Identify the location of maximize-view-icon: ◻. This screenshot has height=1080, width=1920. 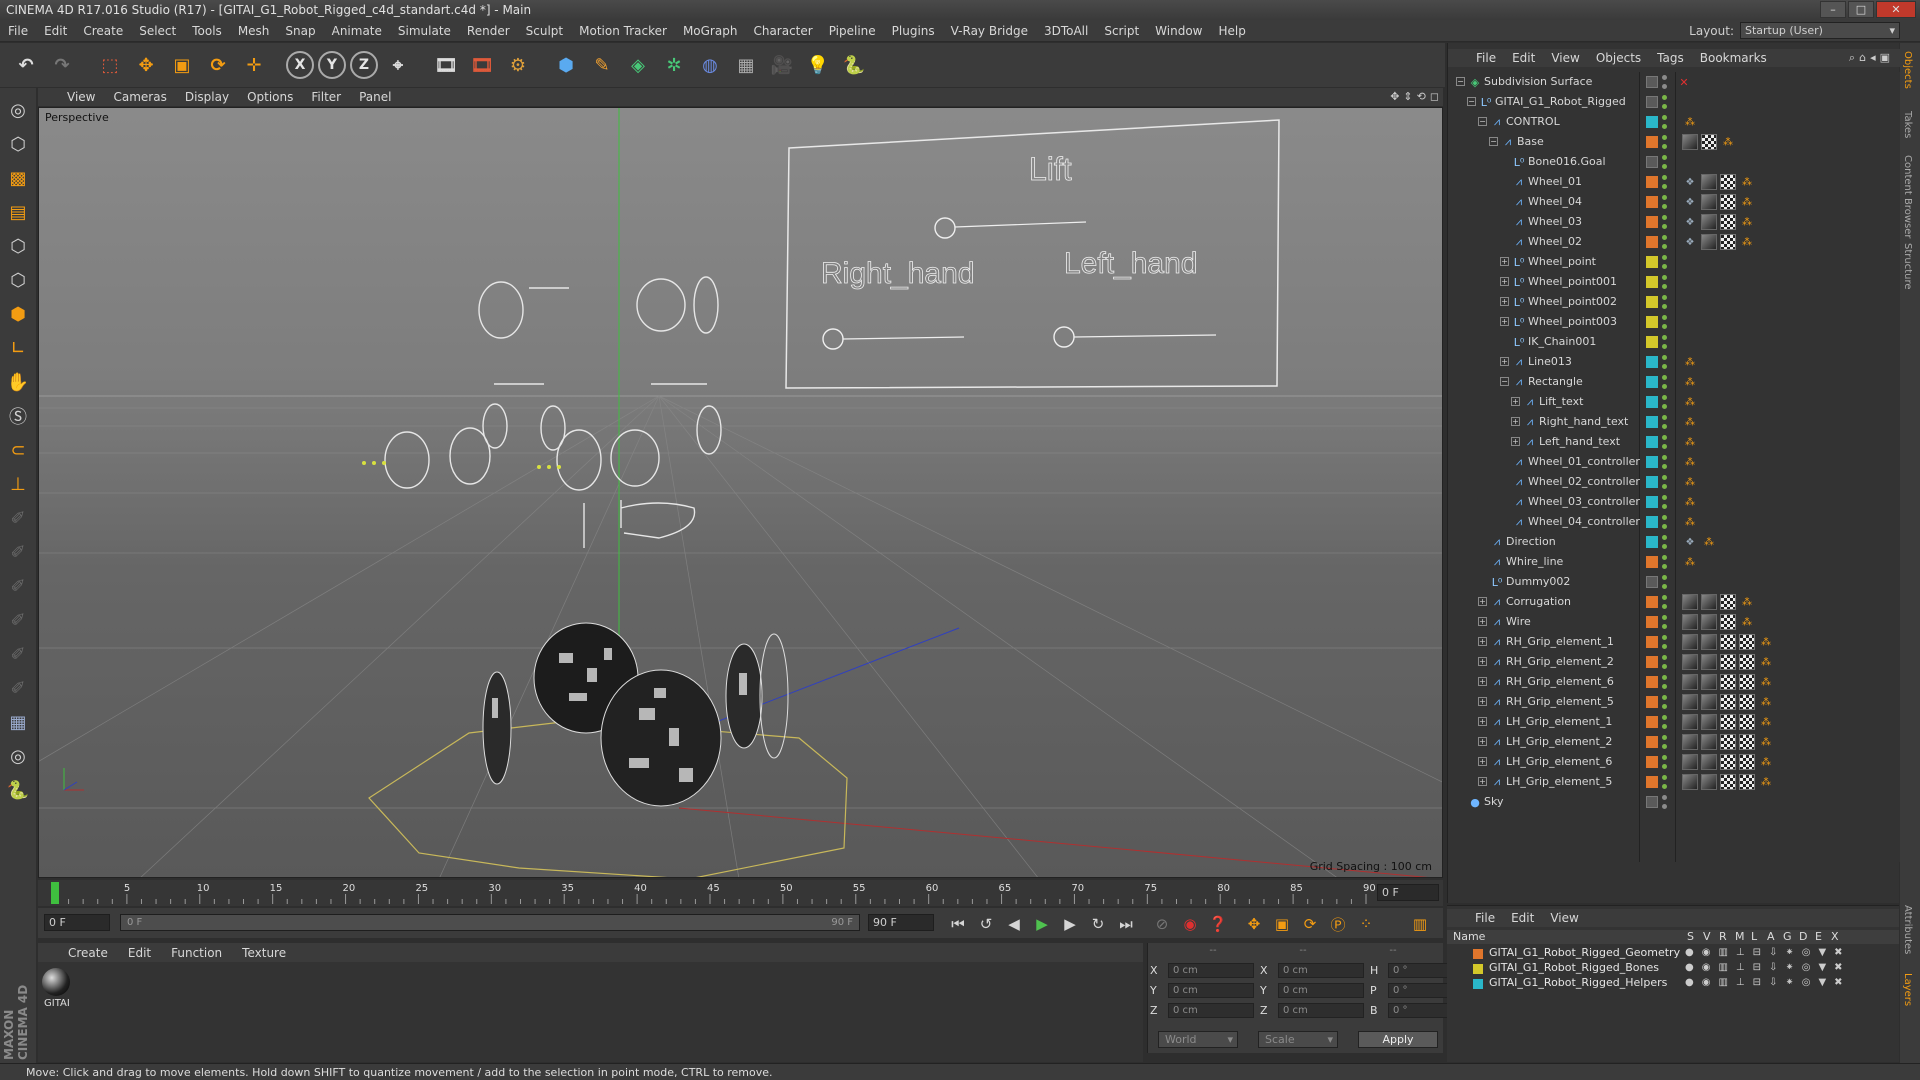
(1434, 96).